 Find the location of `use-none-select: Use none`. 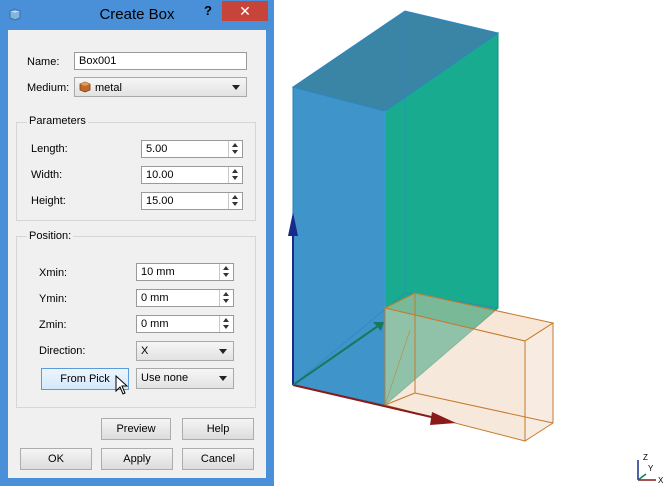

use-none-select: Use none is located at coordinates (185, 378).